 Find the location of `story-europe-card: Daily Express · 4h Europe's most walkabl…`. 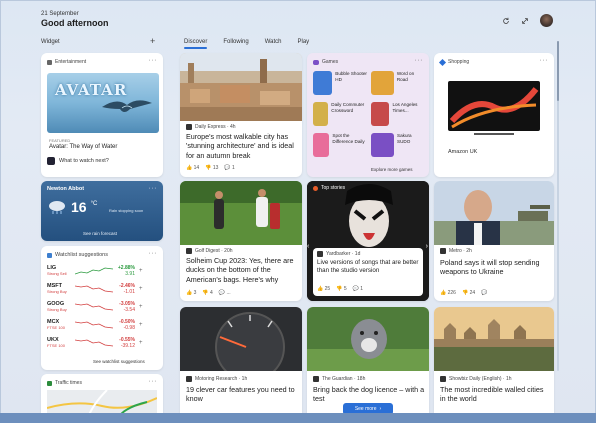

story-europe-card: Daily Express · 4h Europe's most walkabl… is located at coordinates (241, 115).